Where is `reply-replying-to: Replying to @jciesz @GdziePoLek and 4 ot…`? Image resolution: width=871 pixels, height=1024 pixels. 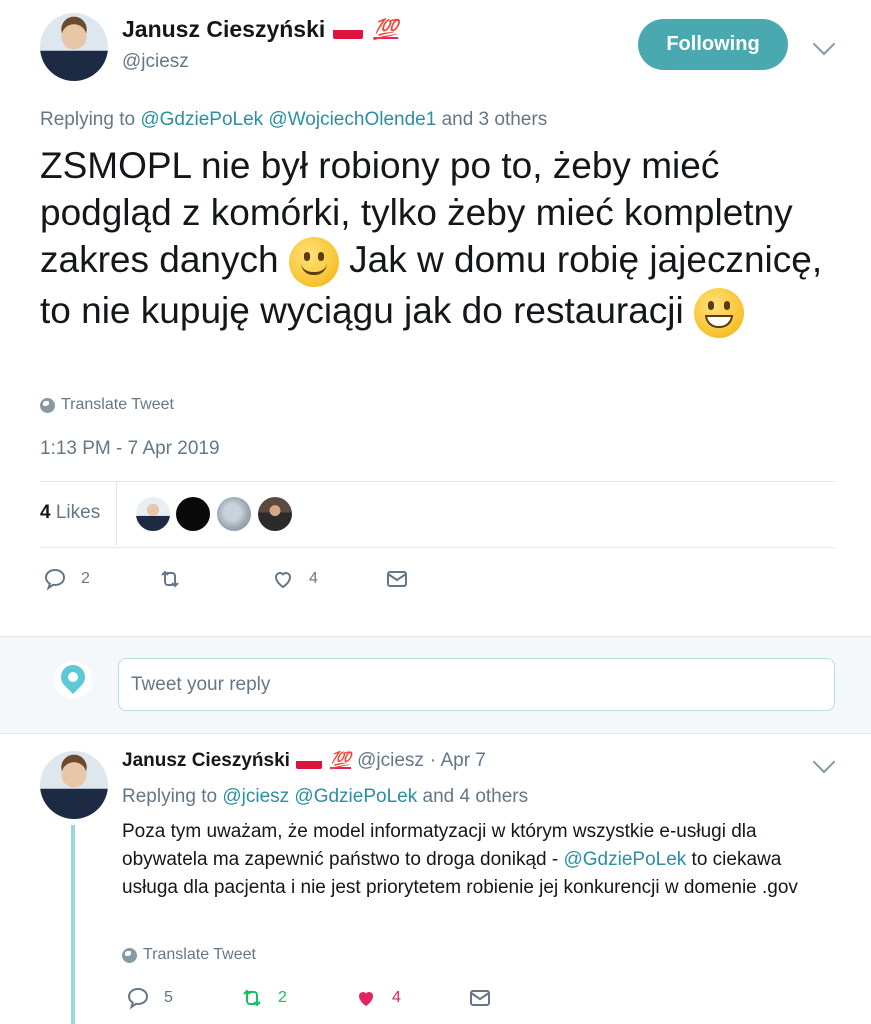 reply-replying-to: Replying to @jciesz @GdziePoLek and 4 ot… is located at coordinates (325, 796).